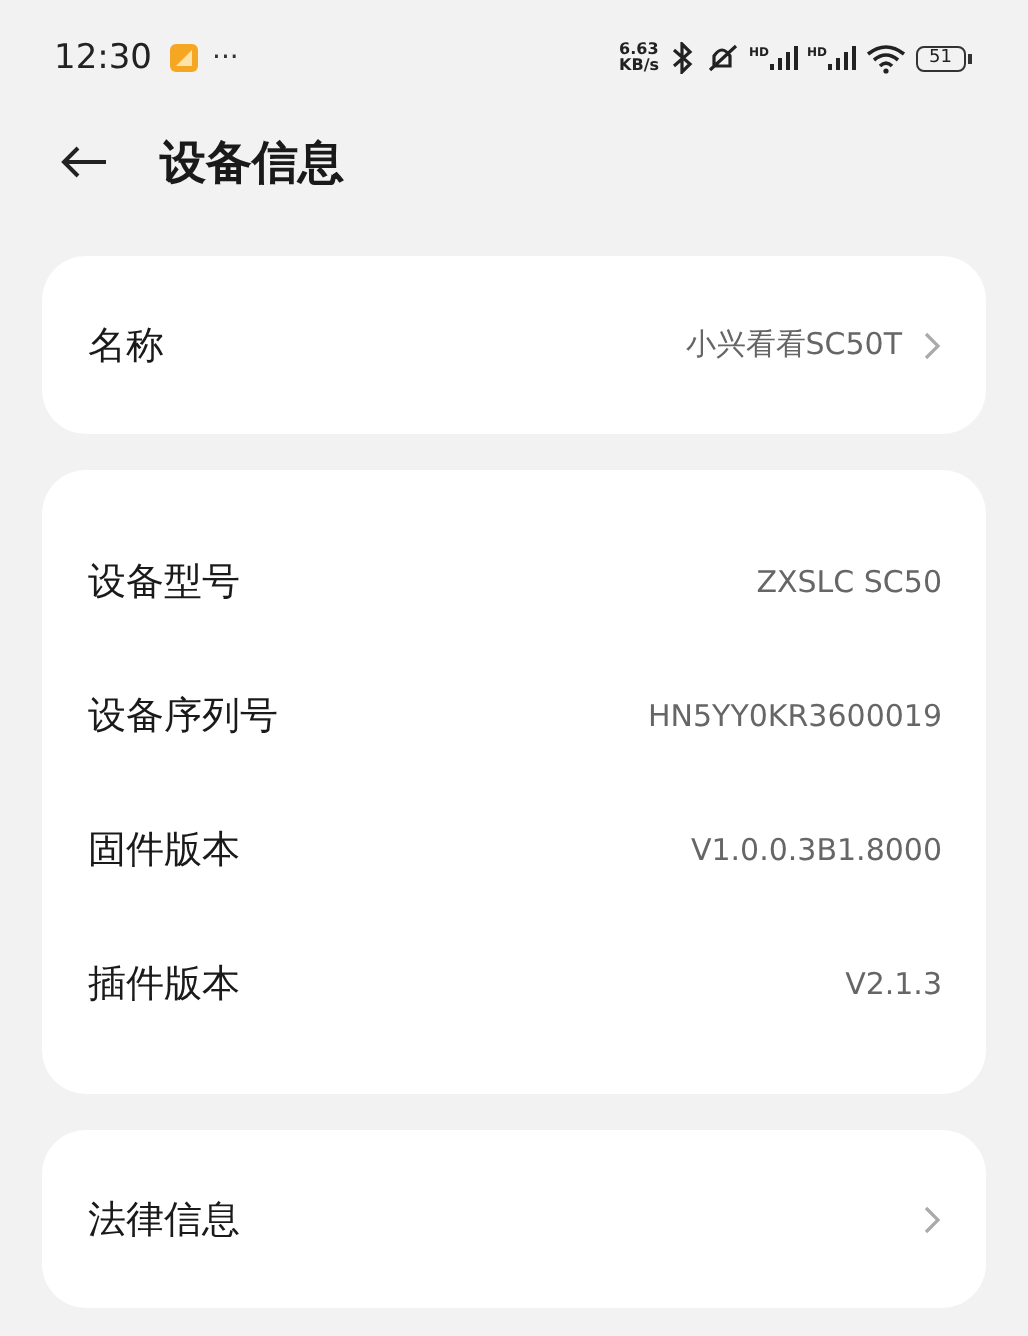  Describe the element at coordinates (893, 983) in the screenshot. I see `row-value: V2.1.3` at that location.